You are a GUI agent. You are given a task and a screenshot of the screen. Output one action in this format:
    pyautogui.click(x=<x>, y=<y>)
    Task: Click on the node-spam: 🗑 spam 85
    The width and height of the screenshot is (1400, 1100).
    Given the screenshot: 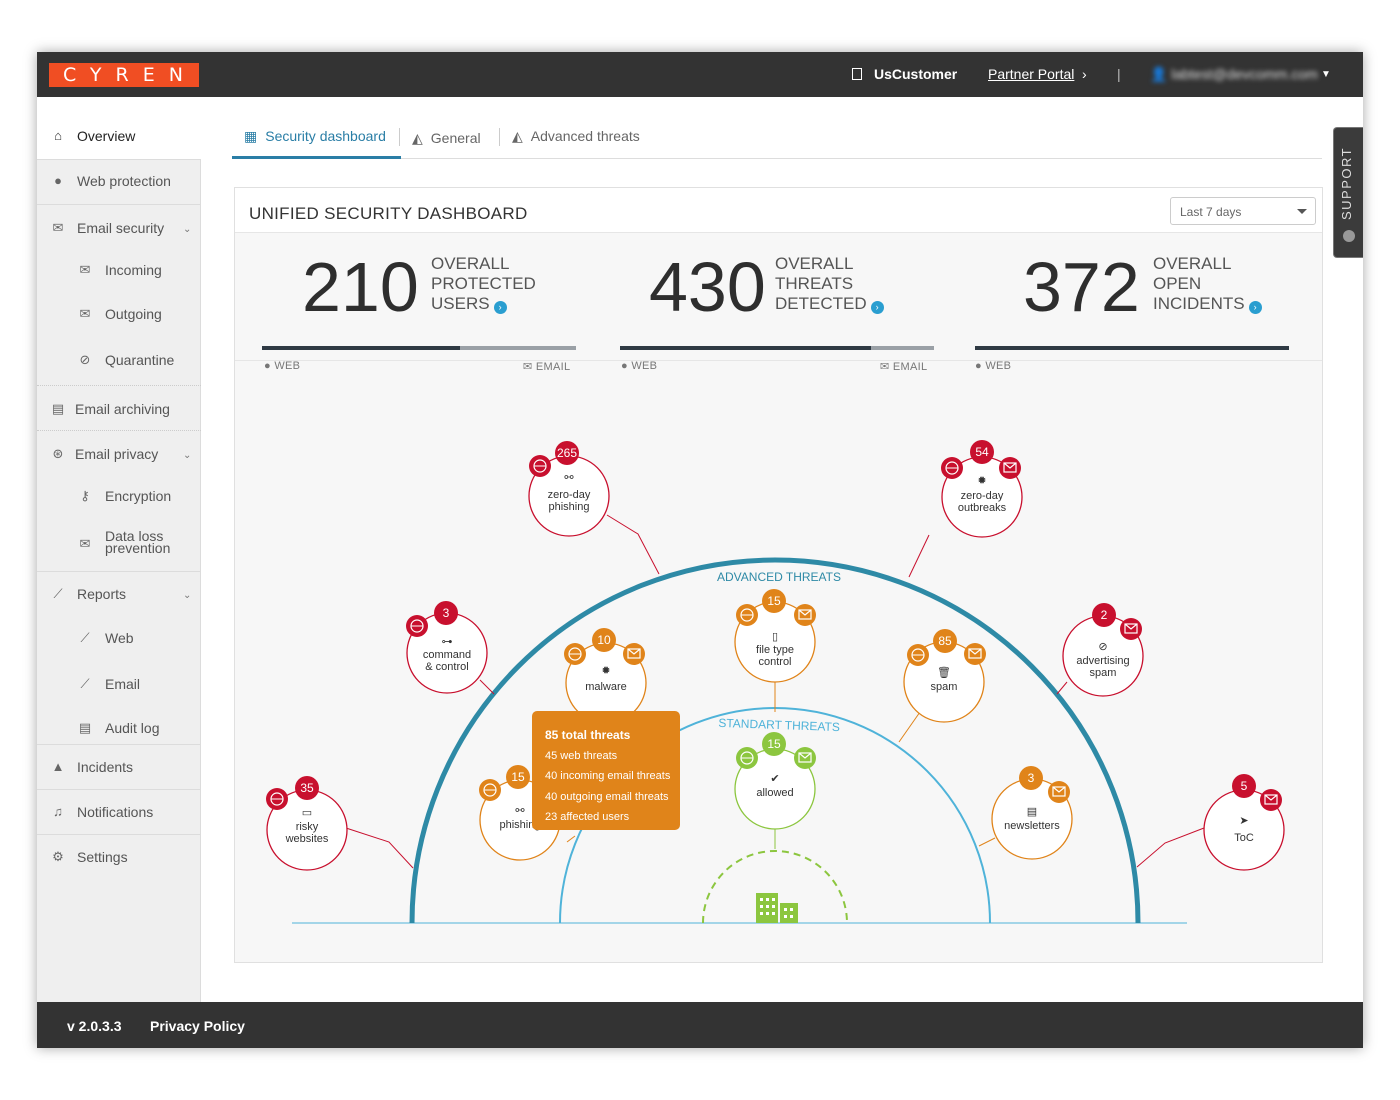 What is the action you would take?
    pyautogui.click(x=944, y=676)
    